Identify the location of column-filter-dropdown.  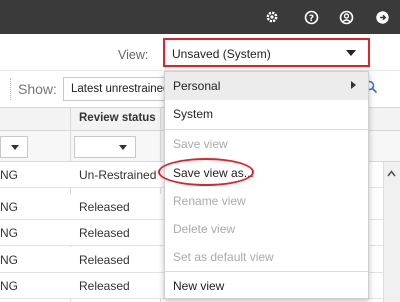
(14, 147).